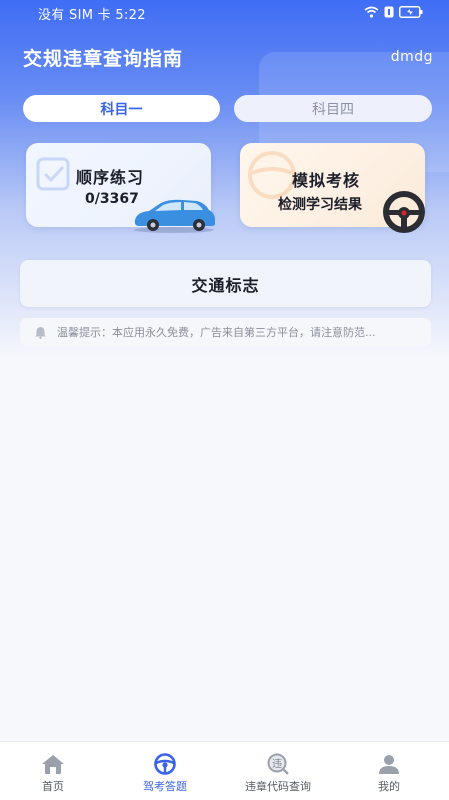  I want to click on nav-exam-label: 驾考答题, so click(165, 786).